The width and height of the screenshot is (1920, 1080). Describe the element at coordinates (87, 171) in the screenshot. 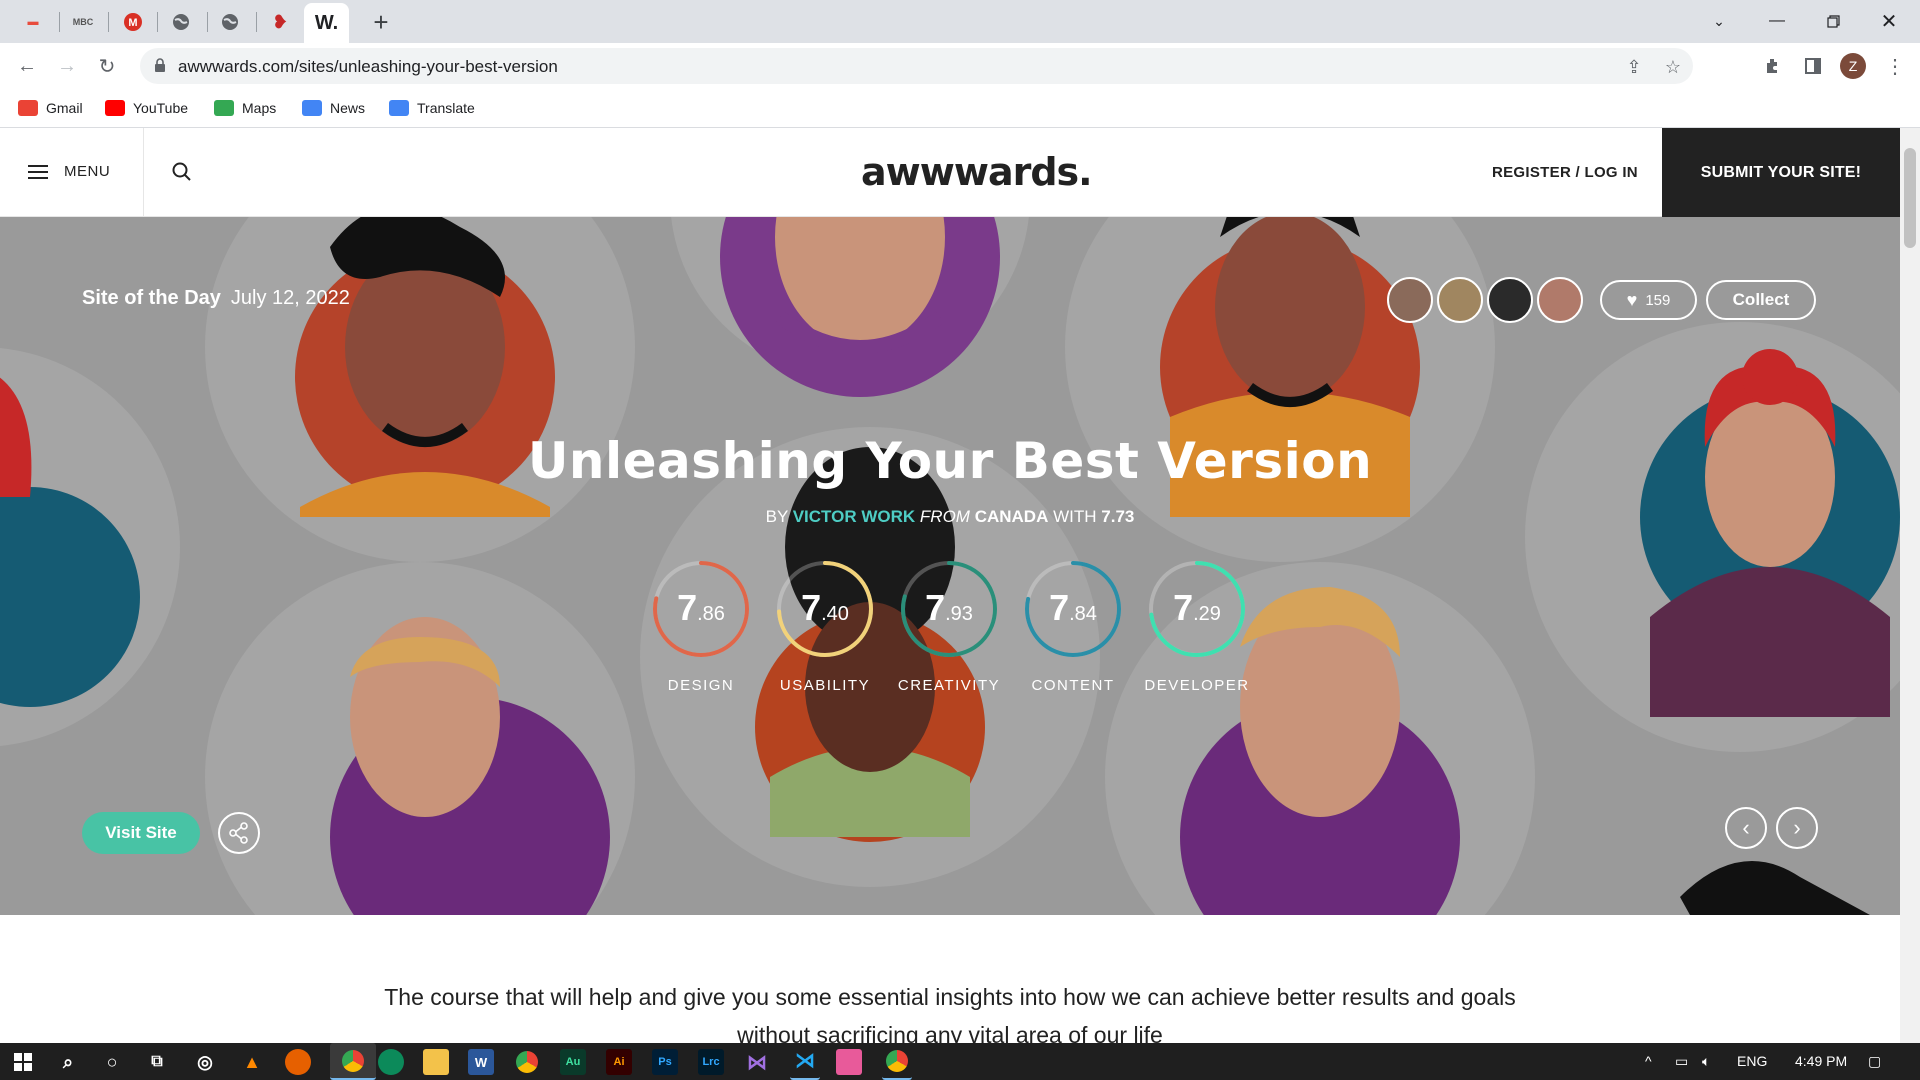

I see `menu-label: MENU` at that location.